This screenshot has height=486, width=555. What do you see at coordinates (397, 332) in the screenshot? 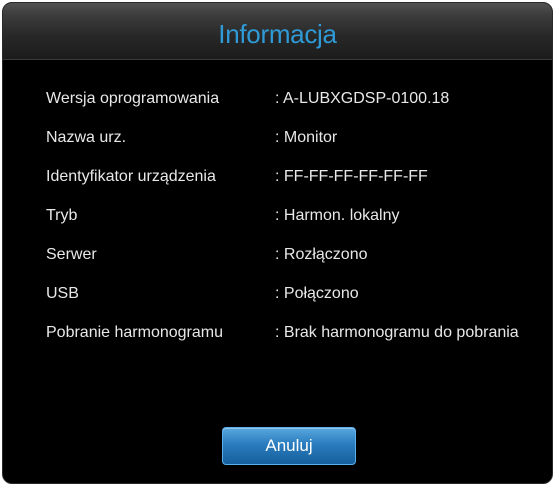
I see `info-value: : Brak harmonogramu do pobrania` at bounding box center [397, 332].